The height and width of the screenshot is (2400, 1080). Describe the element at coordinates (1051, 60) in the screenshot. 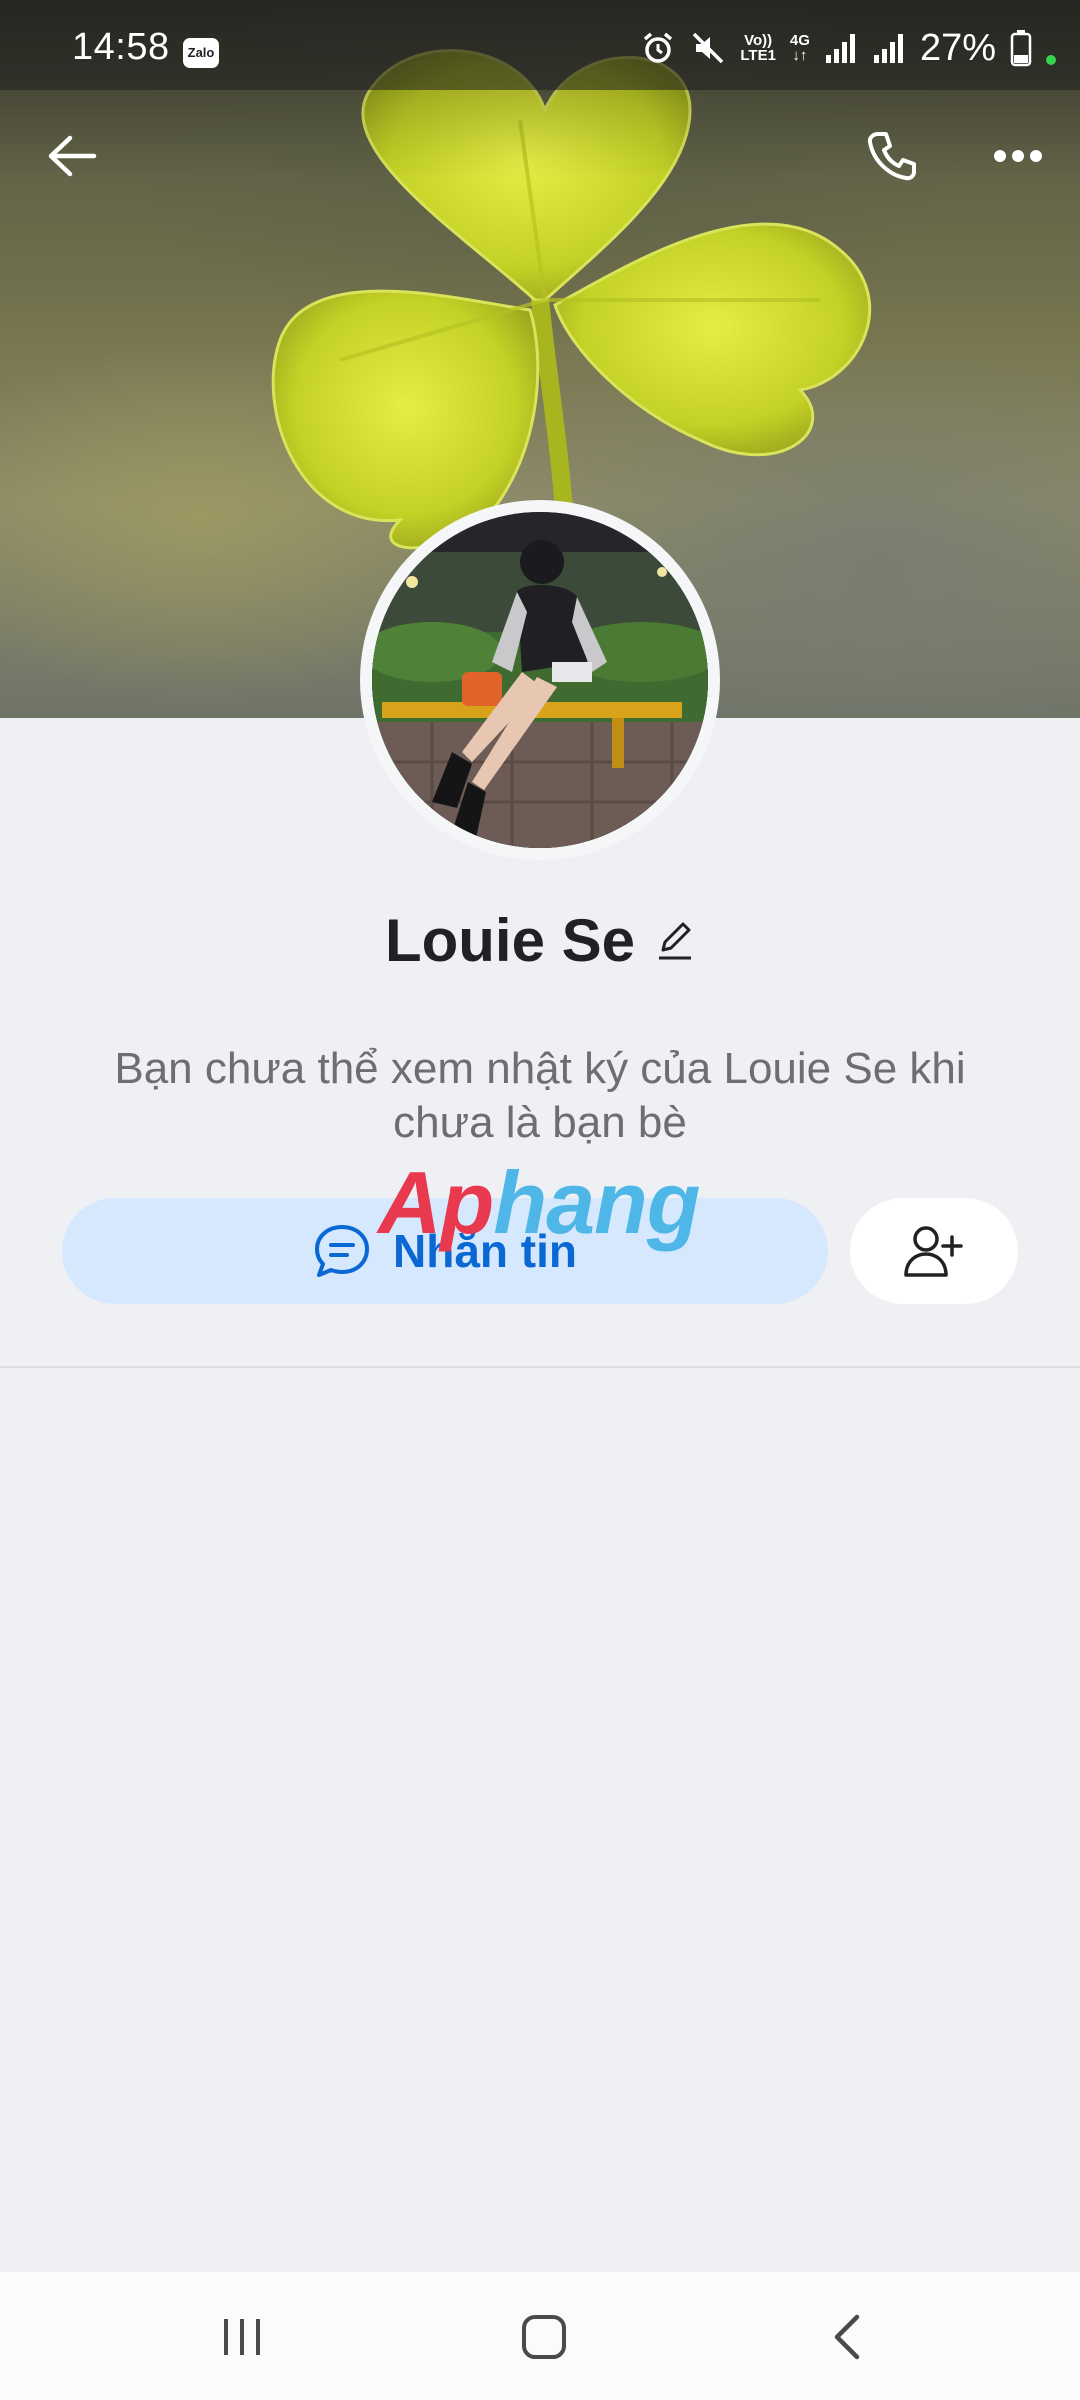

I see `privacy-dot` at that location.